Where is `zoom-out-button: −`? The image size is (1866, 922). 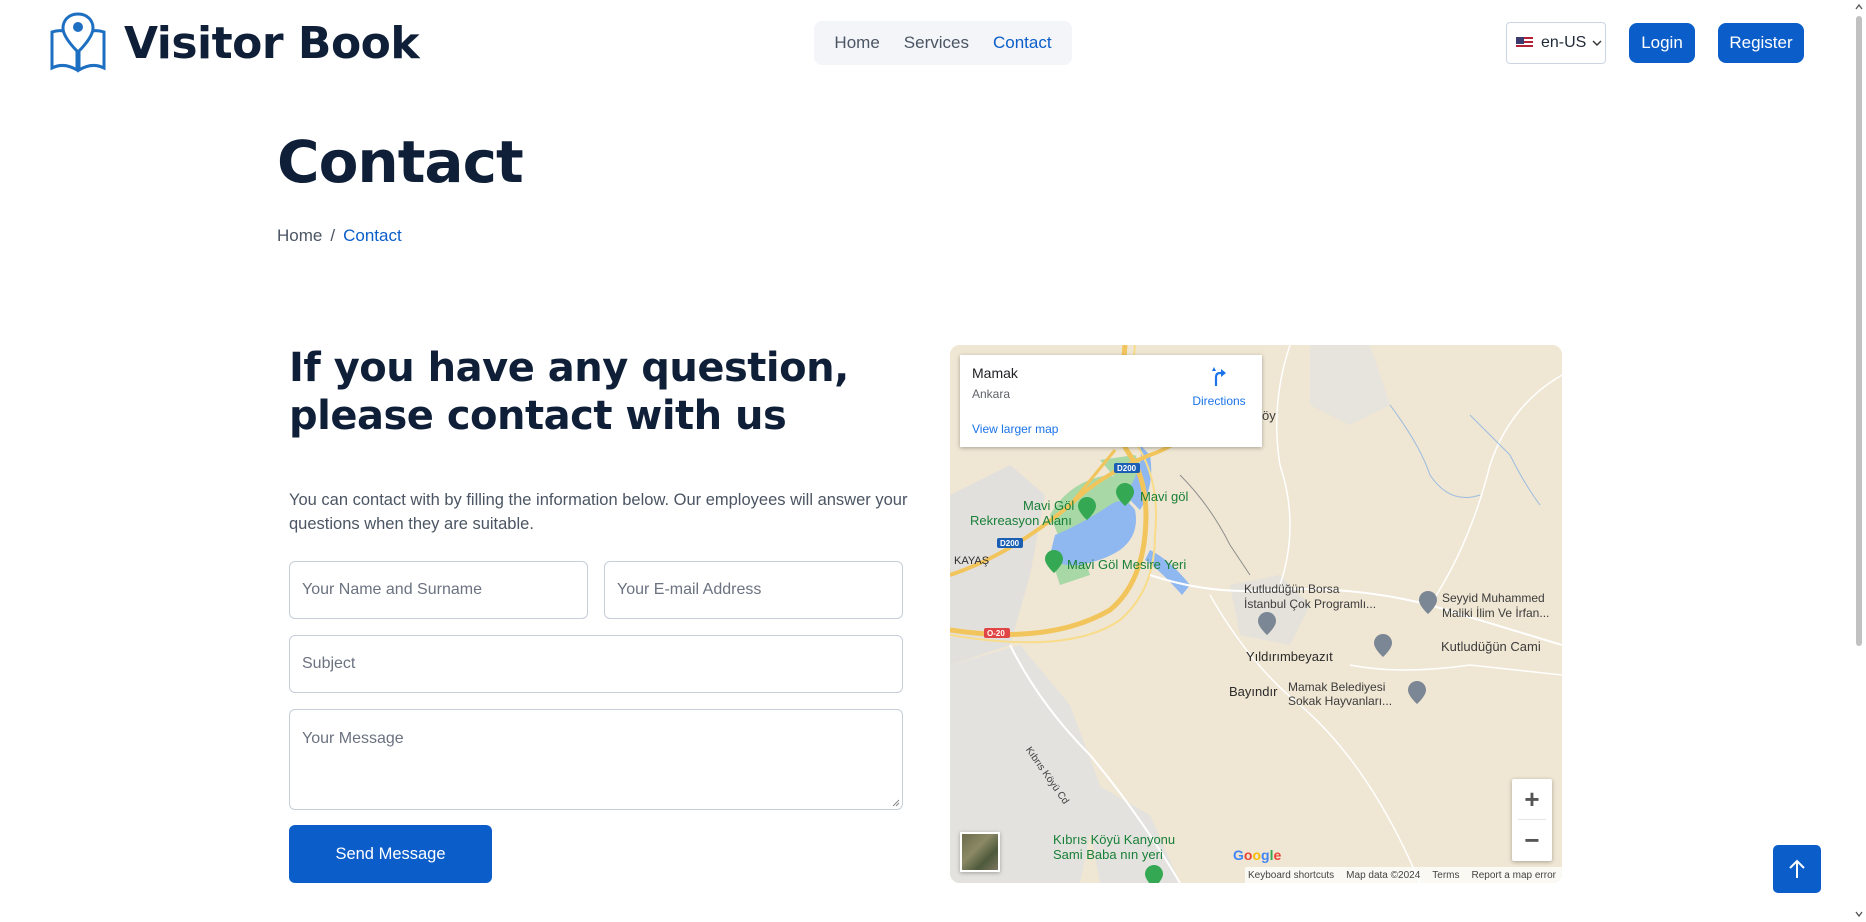 zoom-out-button: − is located at coordinates (1532, 840).